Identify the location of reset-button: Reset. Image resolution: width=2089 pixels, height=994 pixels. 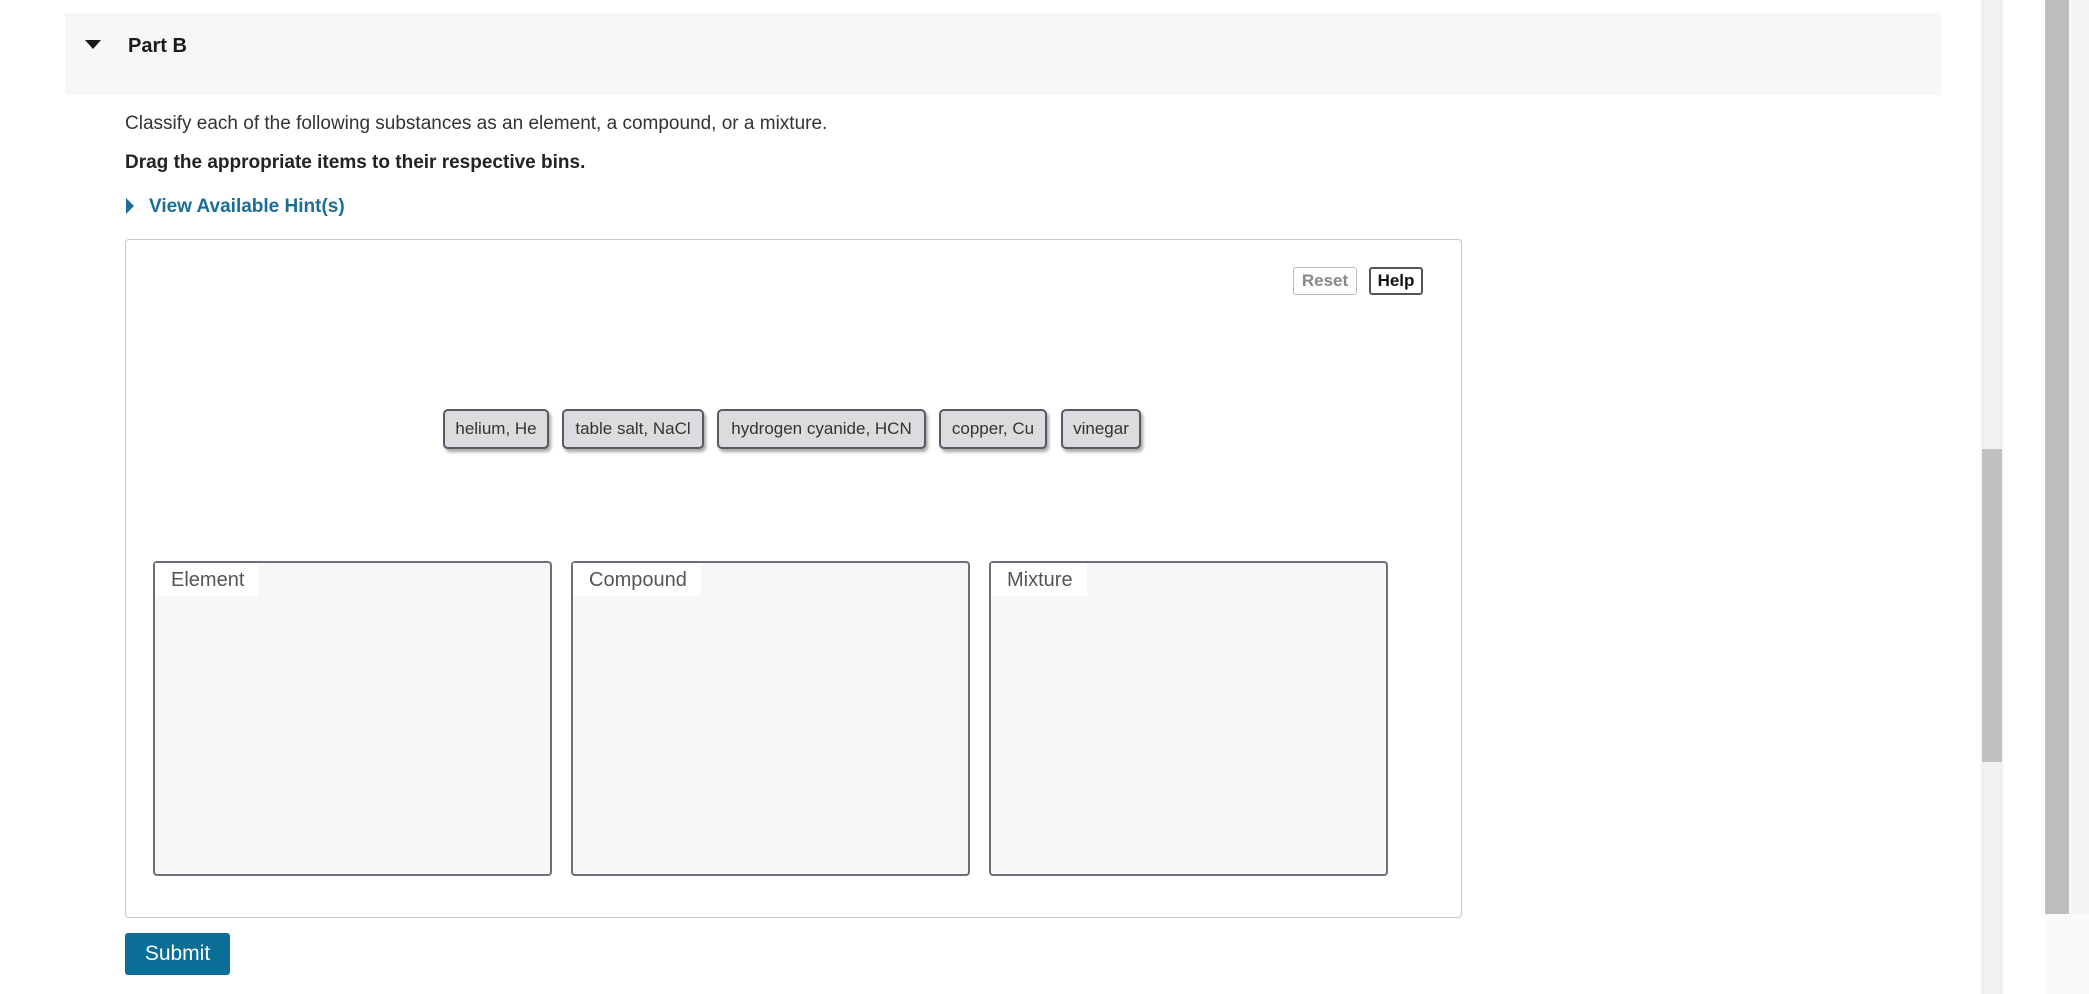
(1325, 281).